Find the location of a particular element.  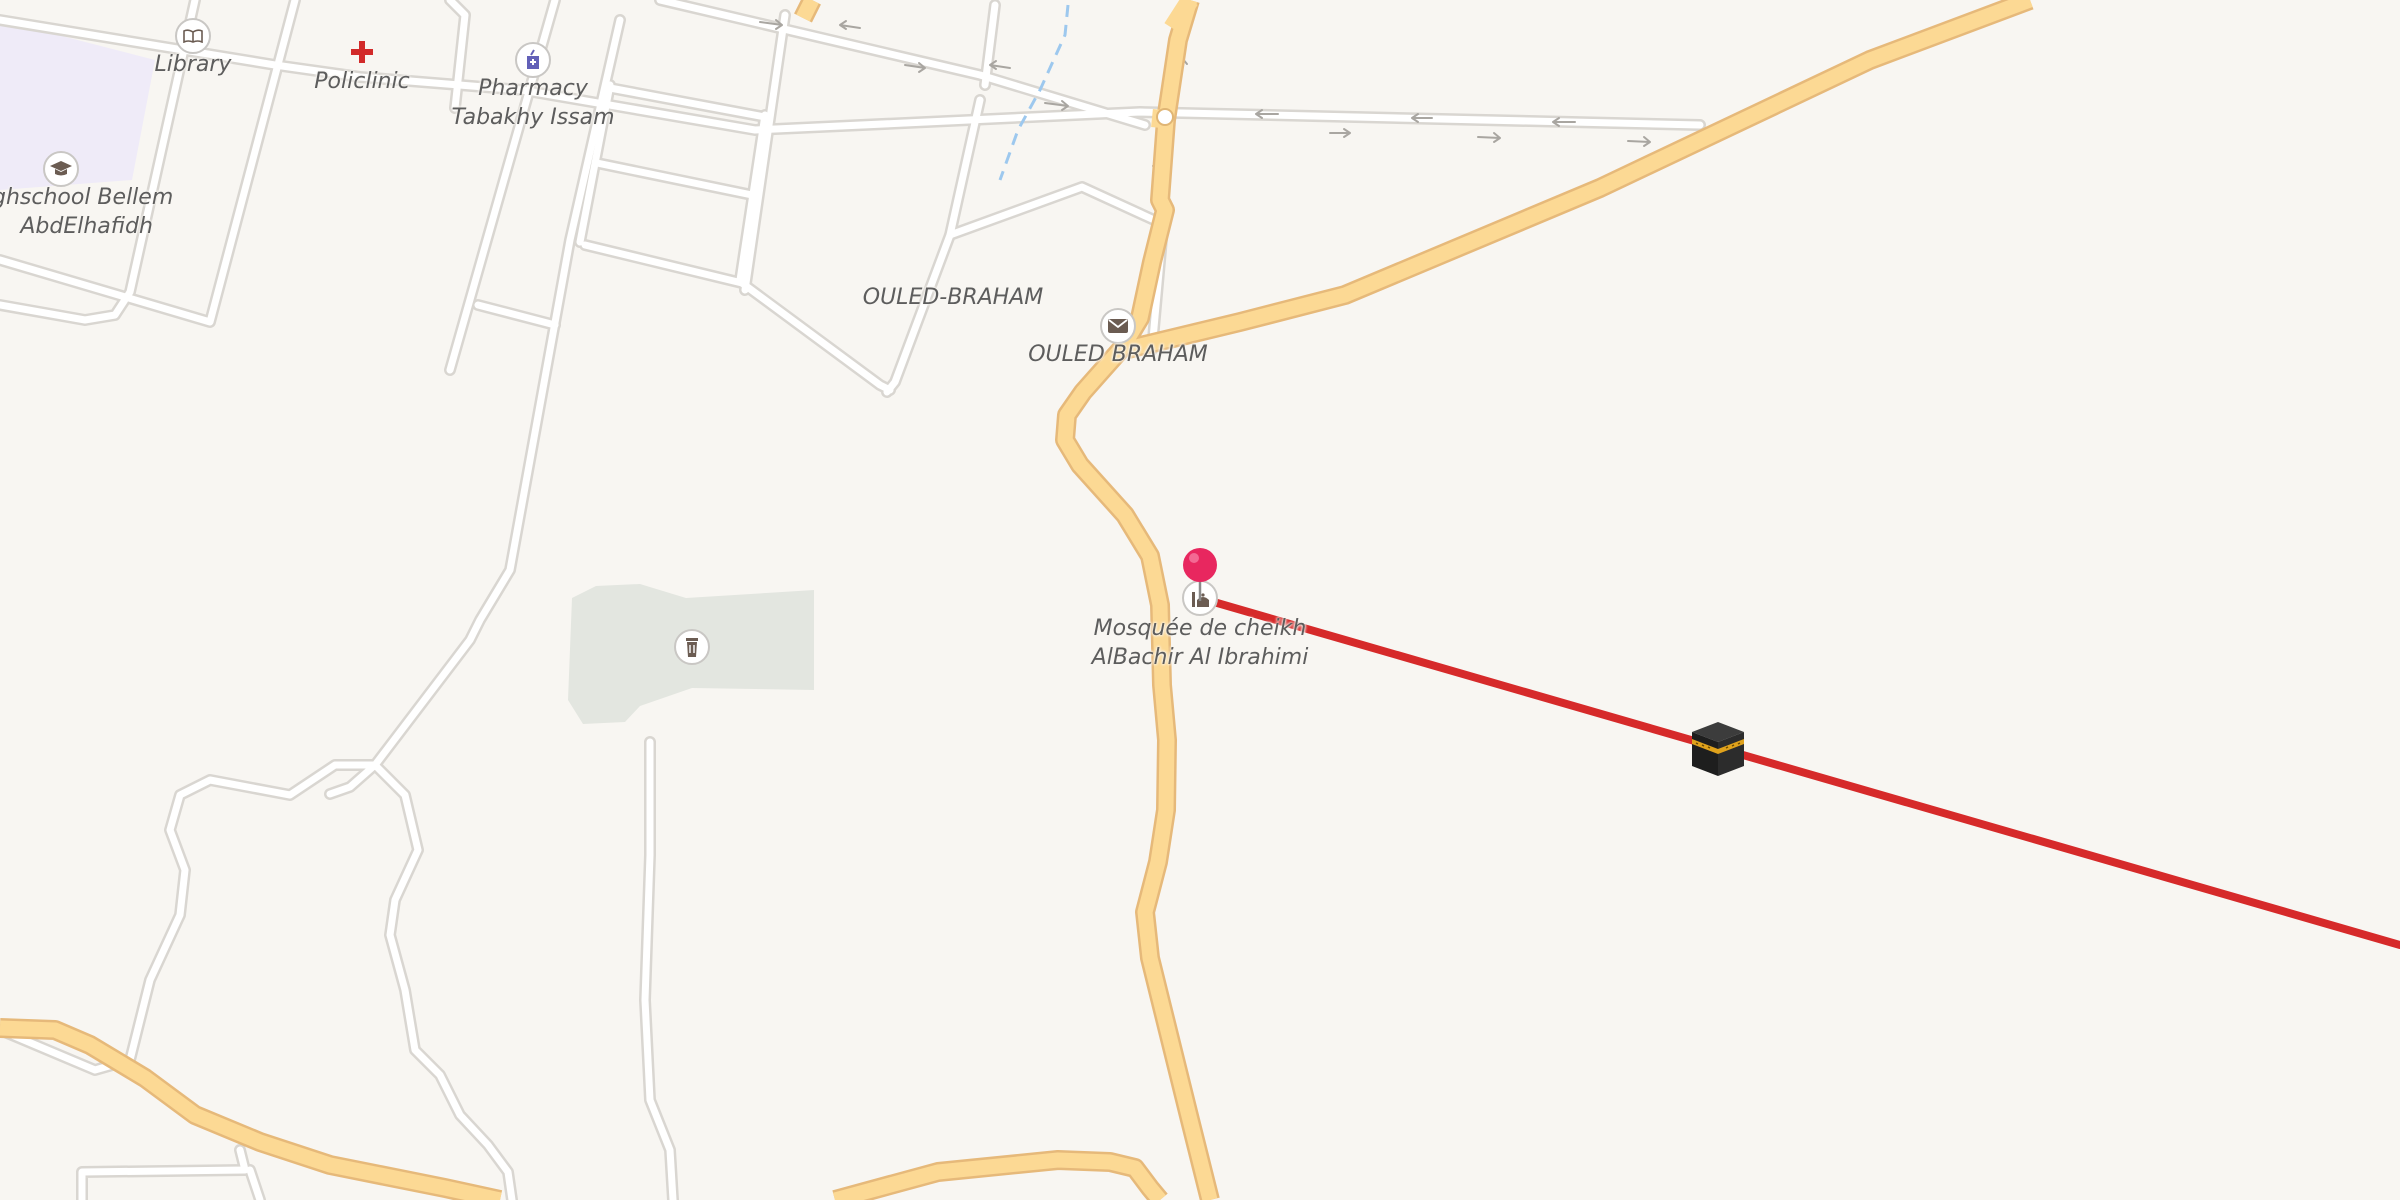

policlinic-label: Policlinic is located at coordinates (362, 81).